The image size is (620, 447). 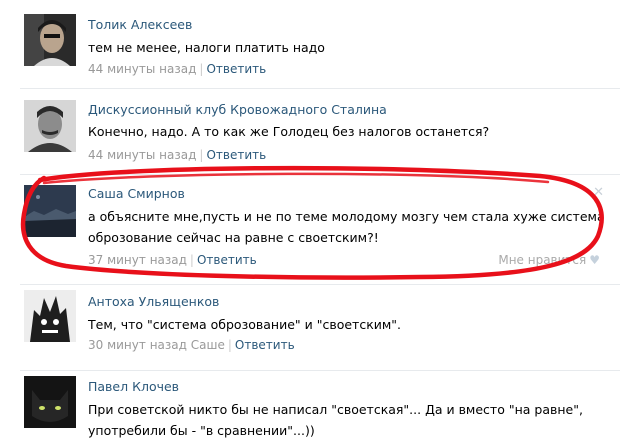 What do you see at coordinates (136, 193) in the screenshot?
I see `comment-author: Саша Смирнов` at bounding box center [136, 193].